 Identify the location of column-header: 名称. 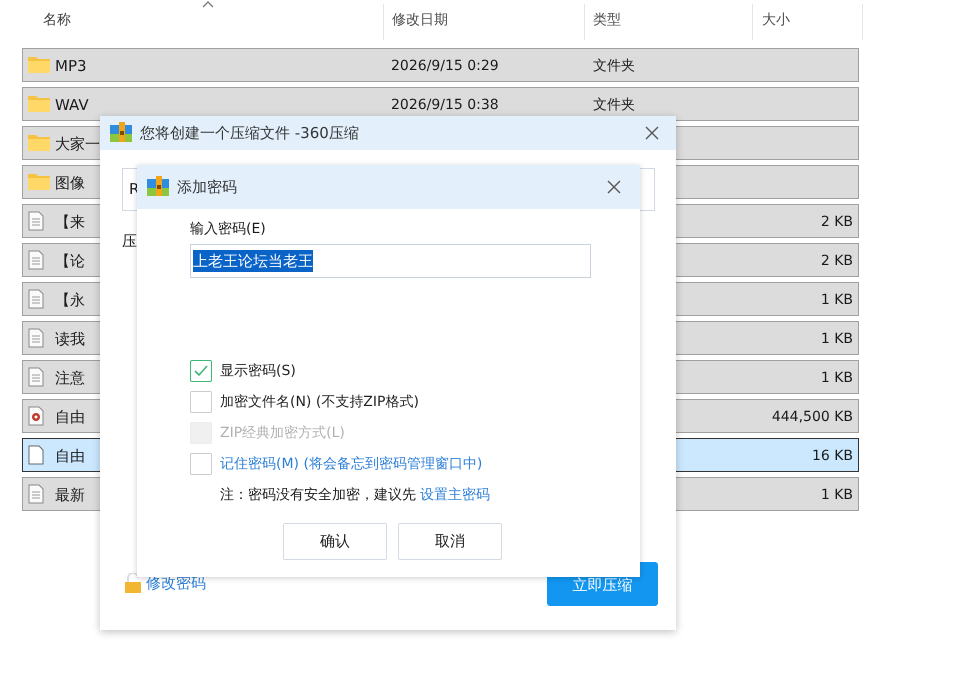
(57, 20).